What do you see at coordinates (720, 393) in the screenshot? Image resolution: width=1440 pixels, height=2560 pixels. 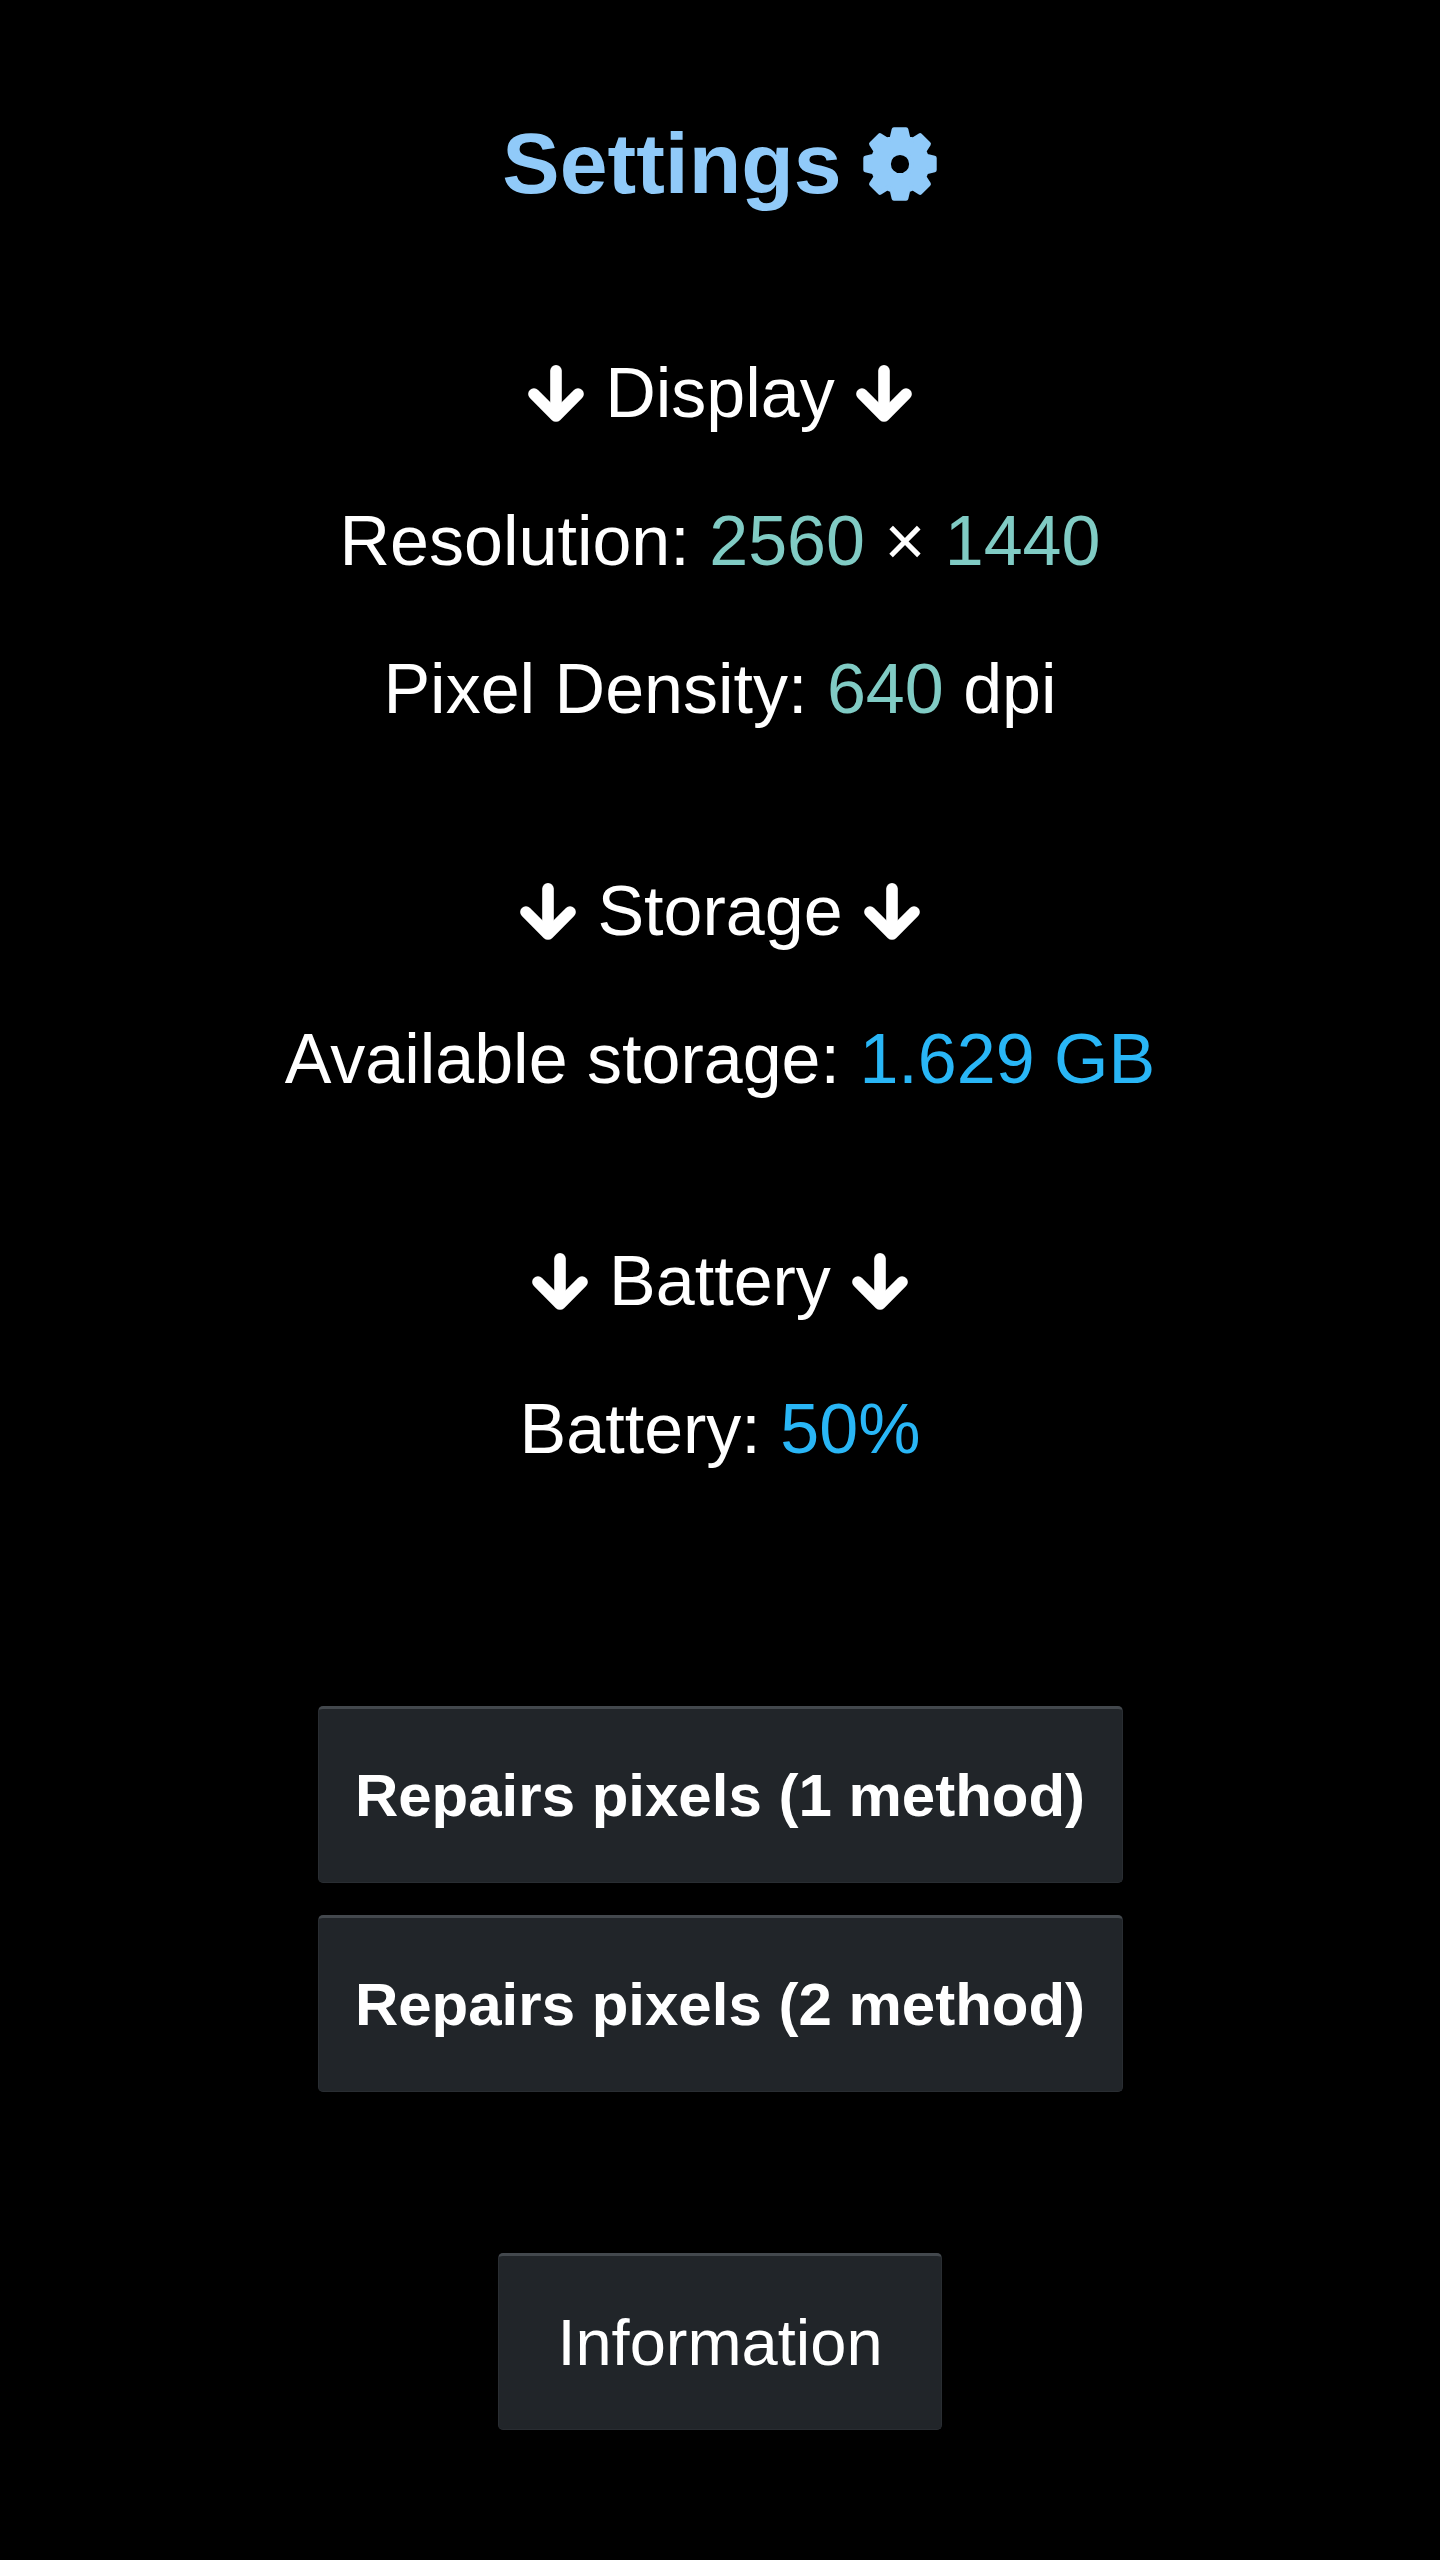 I see `section-heading: Display` at bounding box center [720, 393].